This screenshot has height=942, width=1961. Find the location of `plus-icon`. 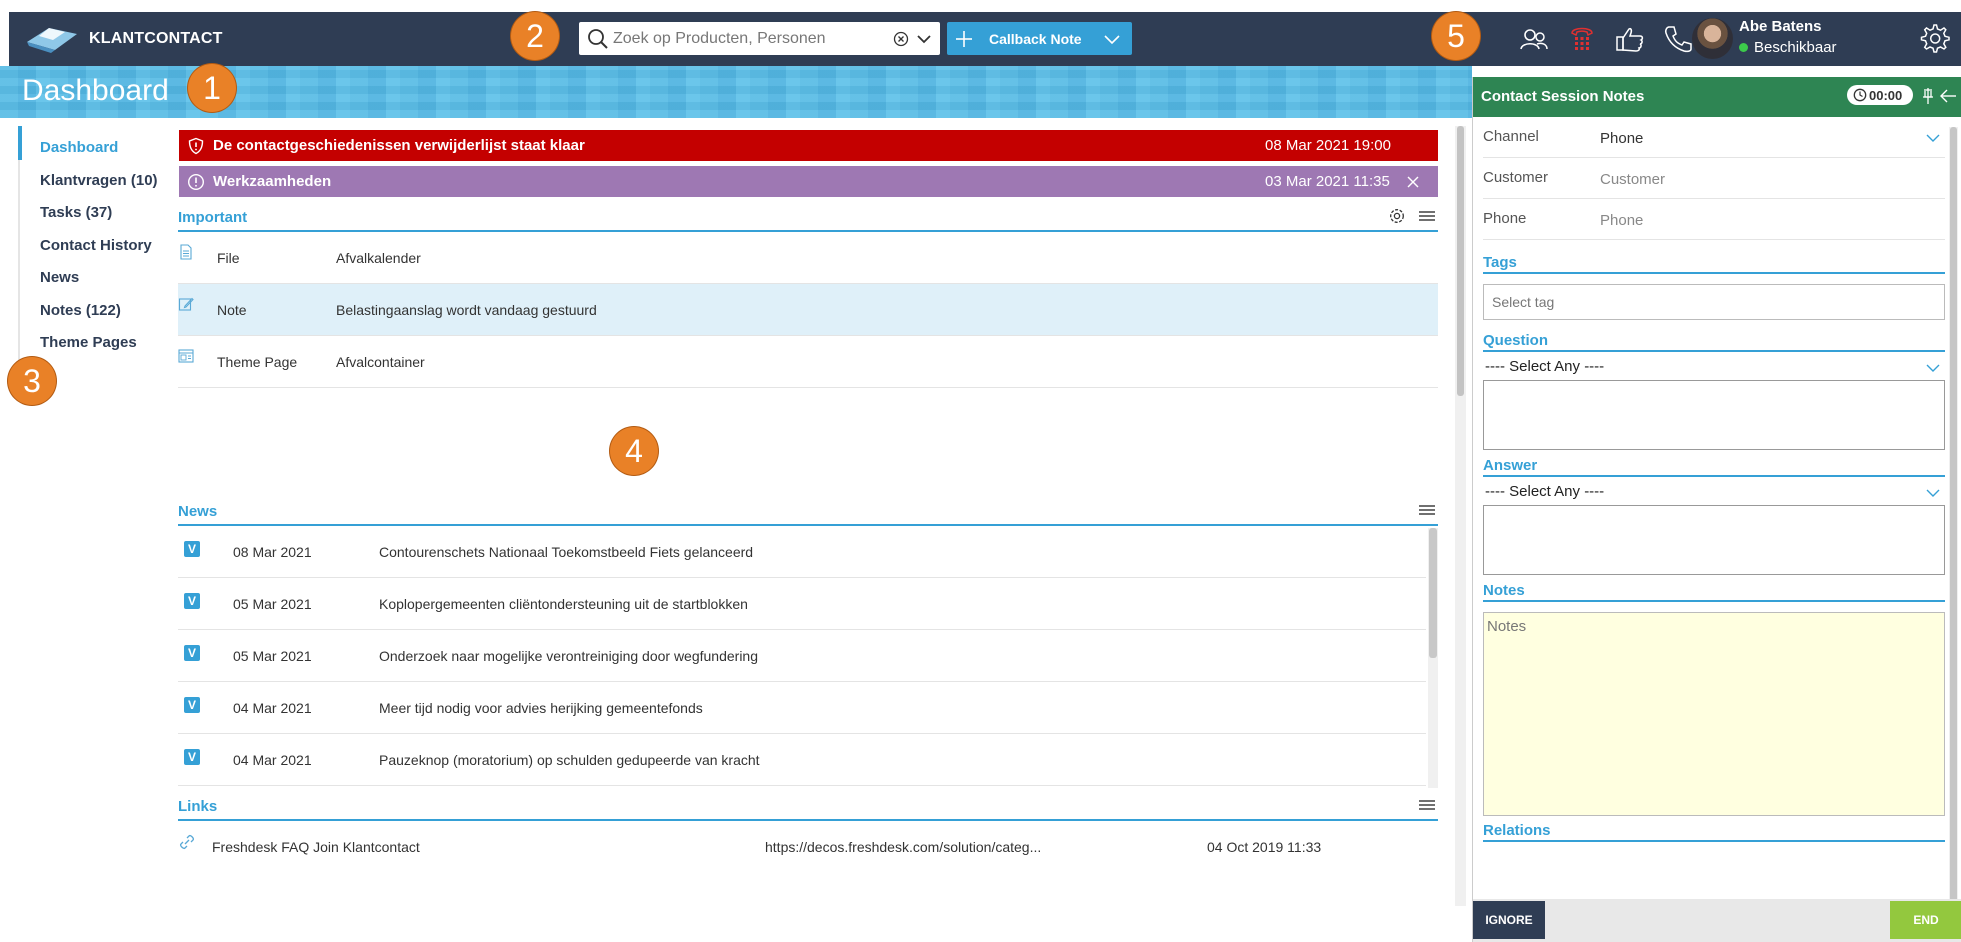

plus-icon is located at coordinates (964, 38).